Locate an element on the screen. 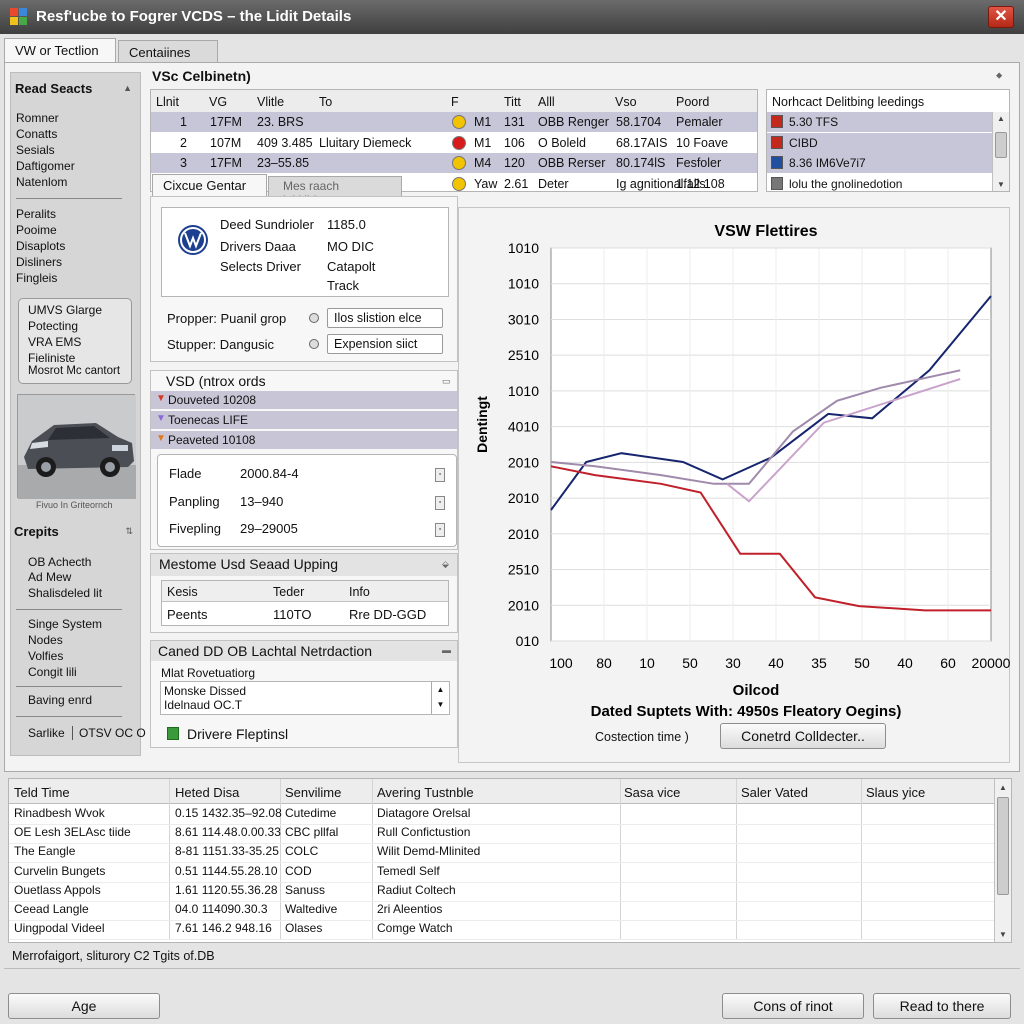 The width and height of the screenshot is (1024, 1024). pin-icon: ⬥ is located at coordinates (999, 75).